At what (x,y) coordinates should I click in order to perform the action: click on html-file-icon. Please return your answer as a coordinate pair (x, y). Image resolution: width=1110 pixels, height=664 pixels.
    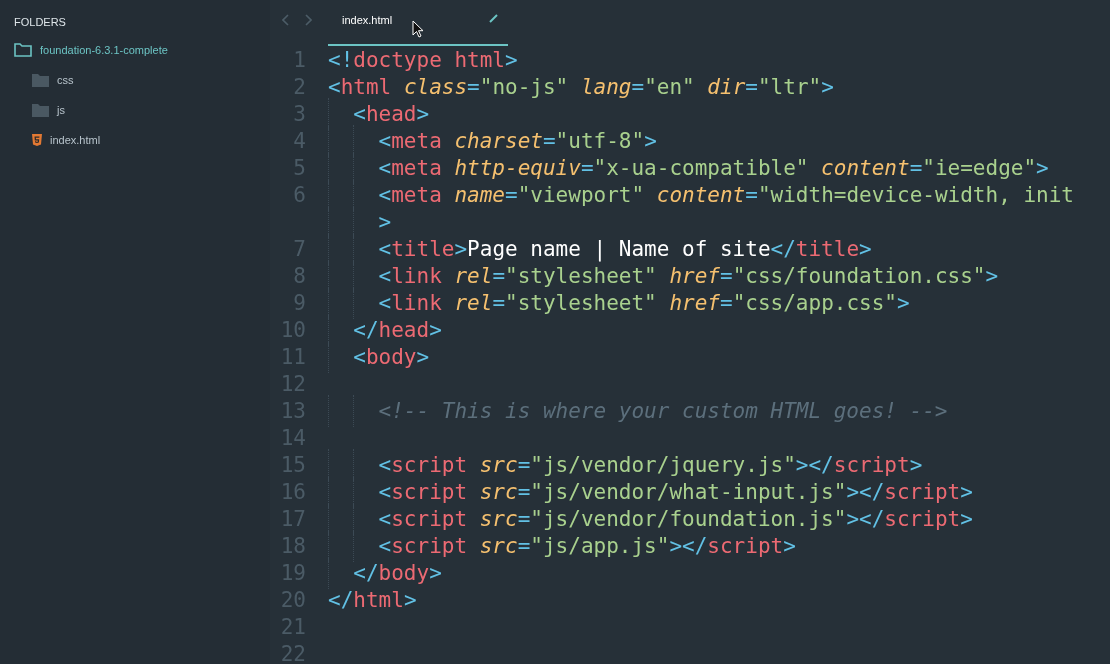
    Looking at the image, I should click on (37, 140).